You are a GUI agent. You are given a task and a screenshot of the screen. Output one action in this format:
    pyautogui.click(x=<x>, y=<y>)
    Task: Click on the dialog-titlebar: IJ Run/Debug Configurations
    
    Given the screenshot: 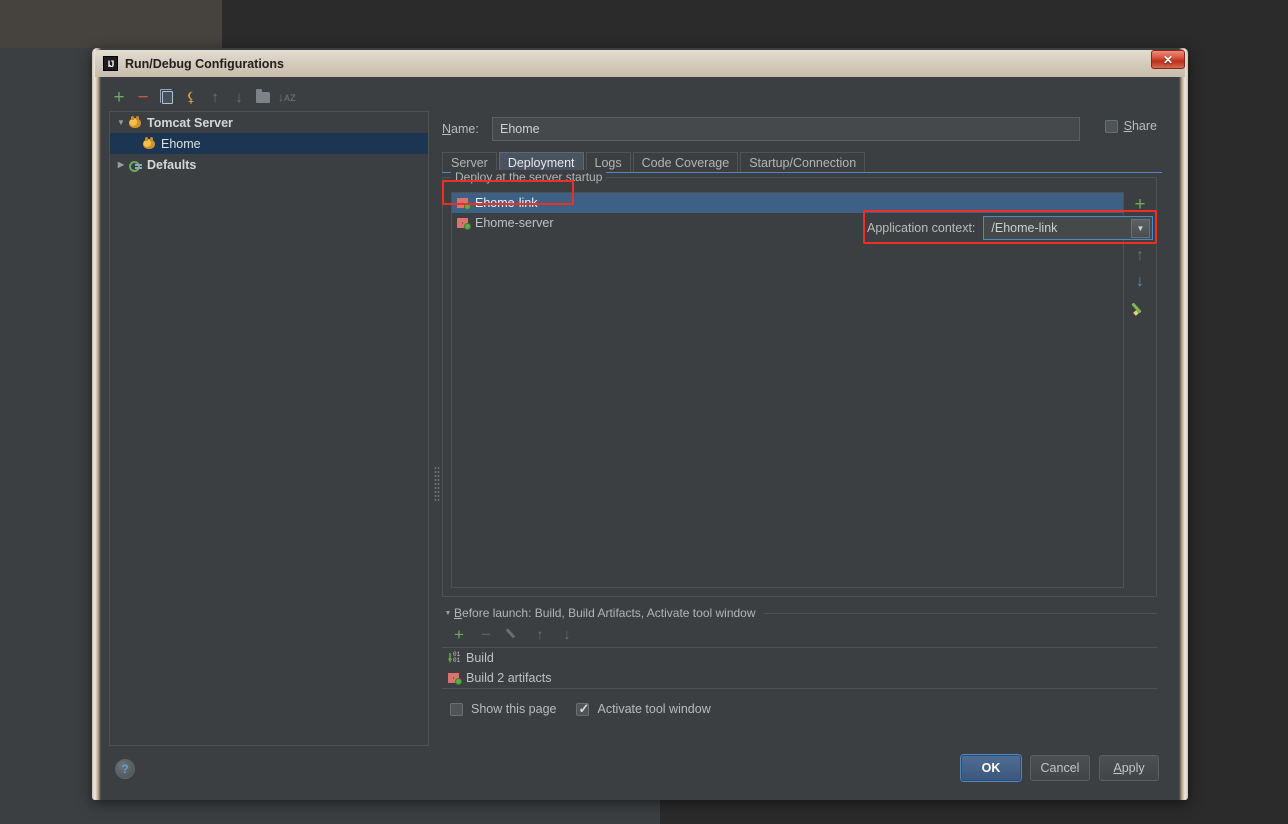 What is the action you would take?
    pyautogui.click(x=640, y=63)
    